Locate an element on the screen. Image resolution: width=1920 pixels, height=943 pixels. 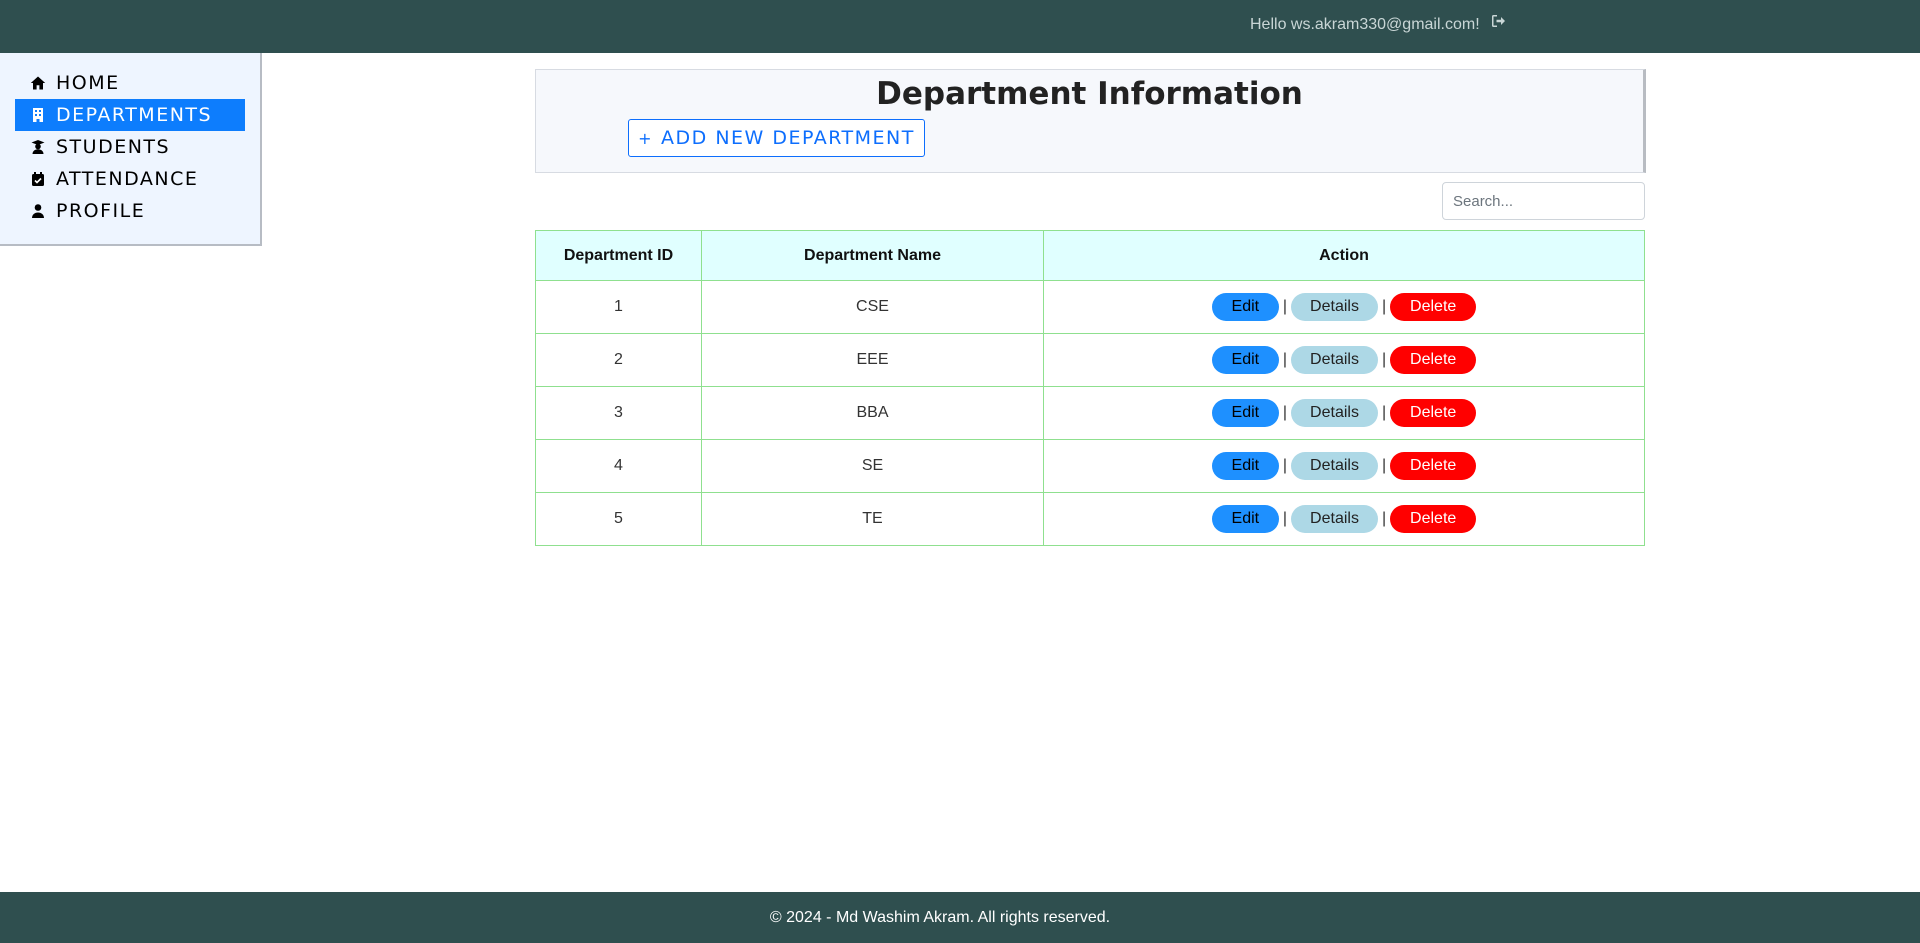
sidebar-item-label: ATTENDANCE is located at coordinates (127, 179).